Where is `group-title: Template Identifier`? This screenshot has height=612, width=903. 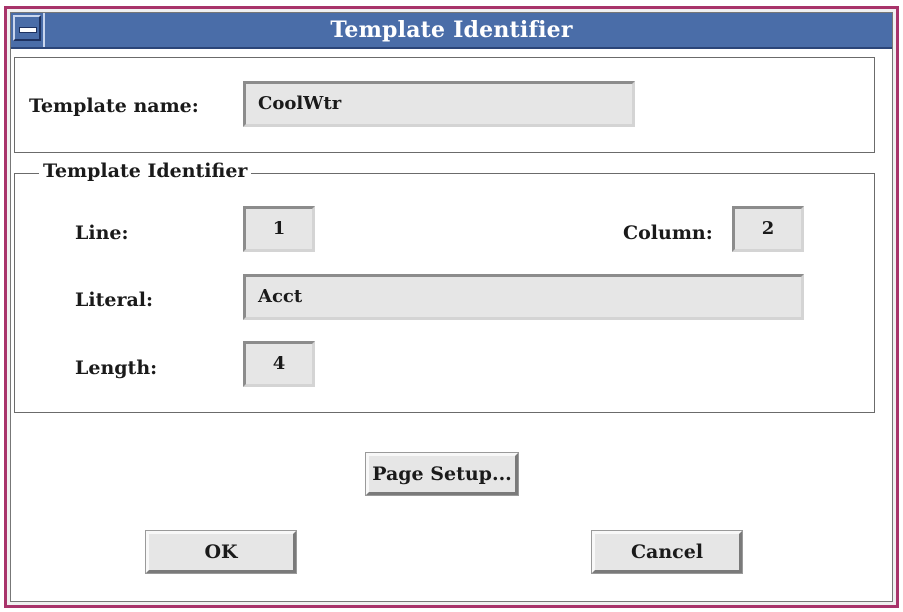
group-title: Template Identifier is located at coordinates (145, 171).